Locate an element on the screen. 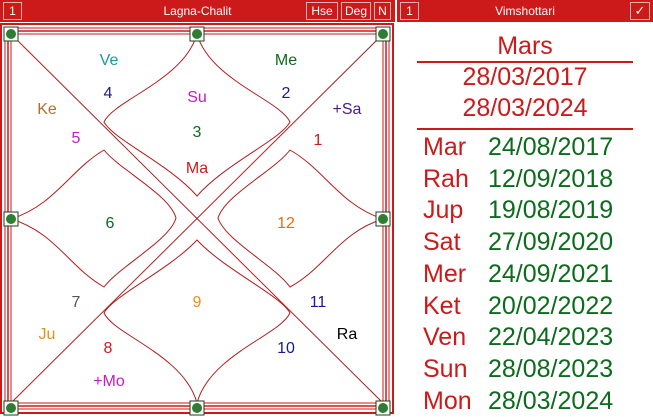 The width and height of the screenshot is (653, 417). planet-jupiter: Ju is located at coordinates (47, 334).